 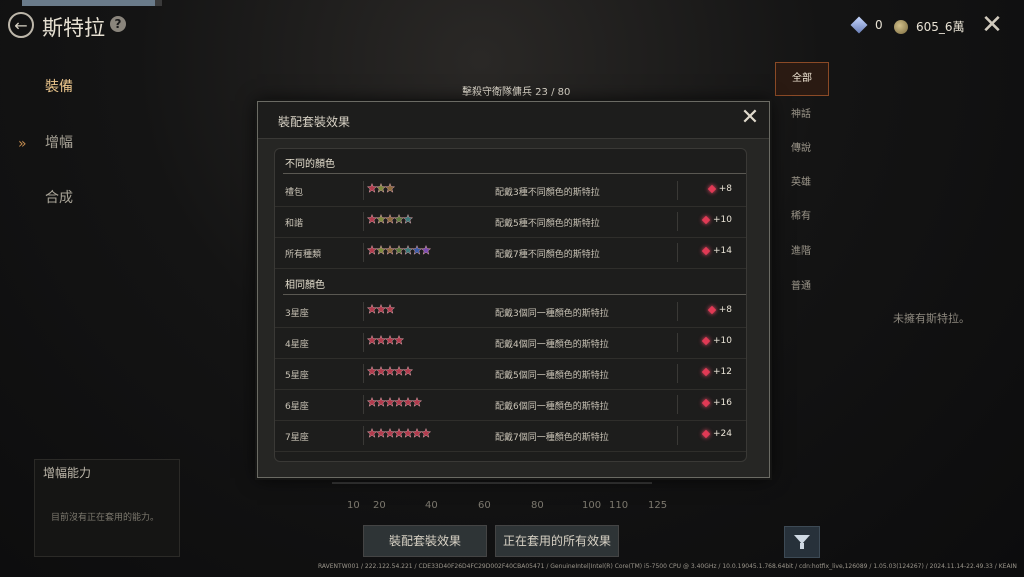 What do you see at coordinates (722, 434) in the screenshot?
I see `bonus-value: +24` at bounding box center [722, 434].